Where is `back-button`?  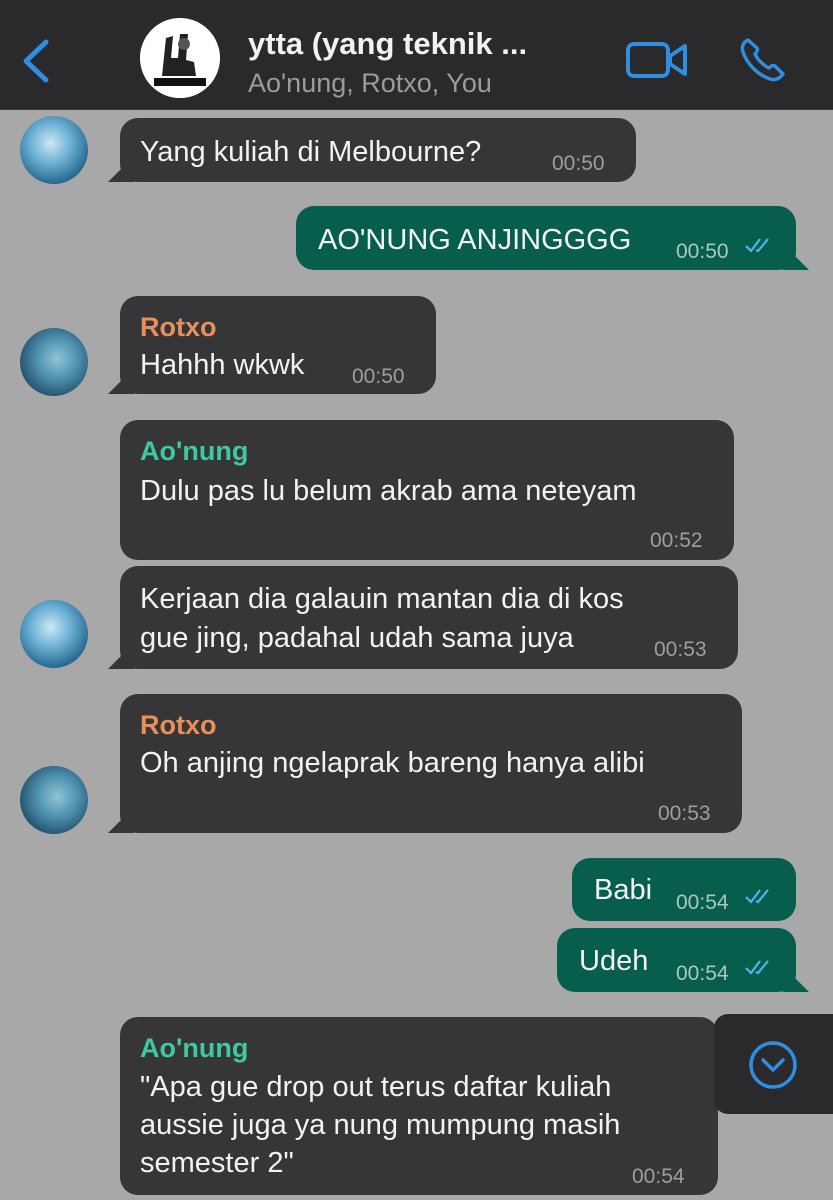 back-button is located at coordinates (38, 61).